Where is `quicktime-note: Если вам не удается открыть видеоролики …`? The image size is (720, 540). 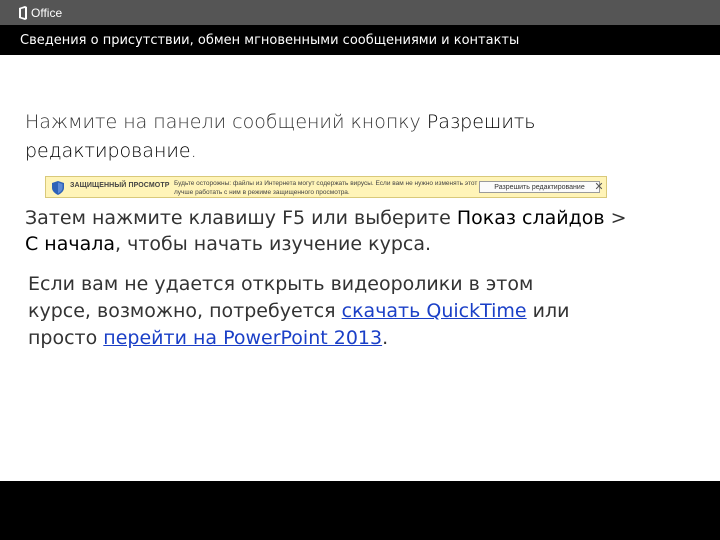
quicktime-note: Если вам не удается открыть видеоролики … is located at coordinates (308, 311).